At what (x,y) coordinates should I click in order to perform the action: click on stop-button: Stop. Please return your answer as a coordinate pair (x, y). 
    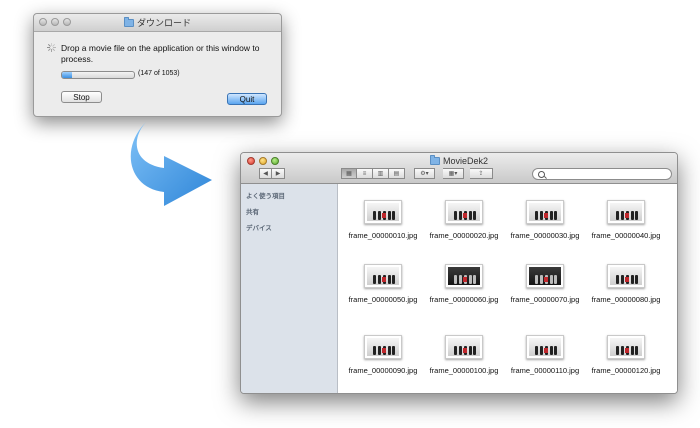
    Looking at the image, I should click on (81, 97).